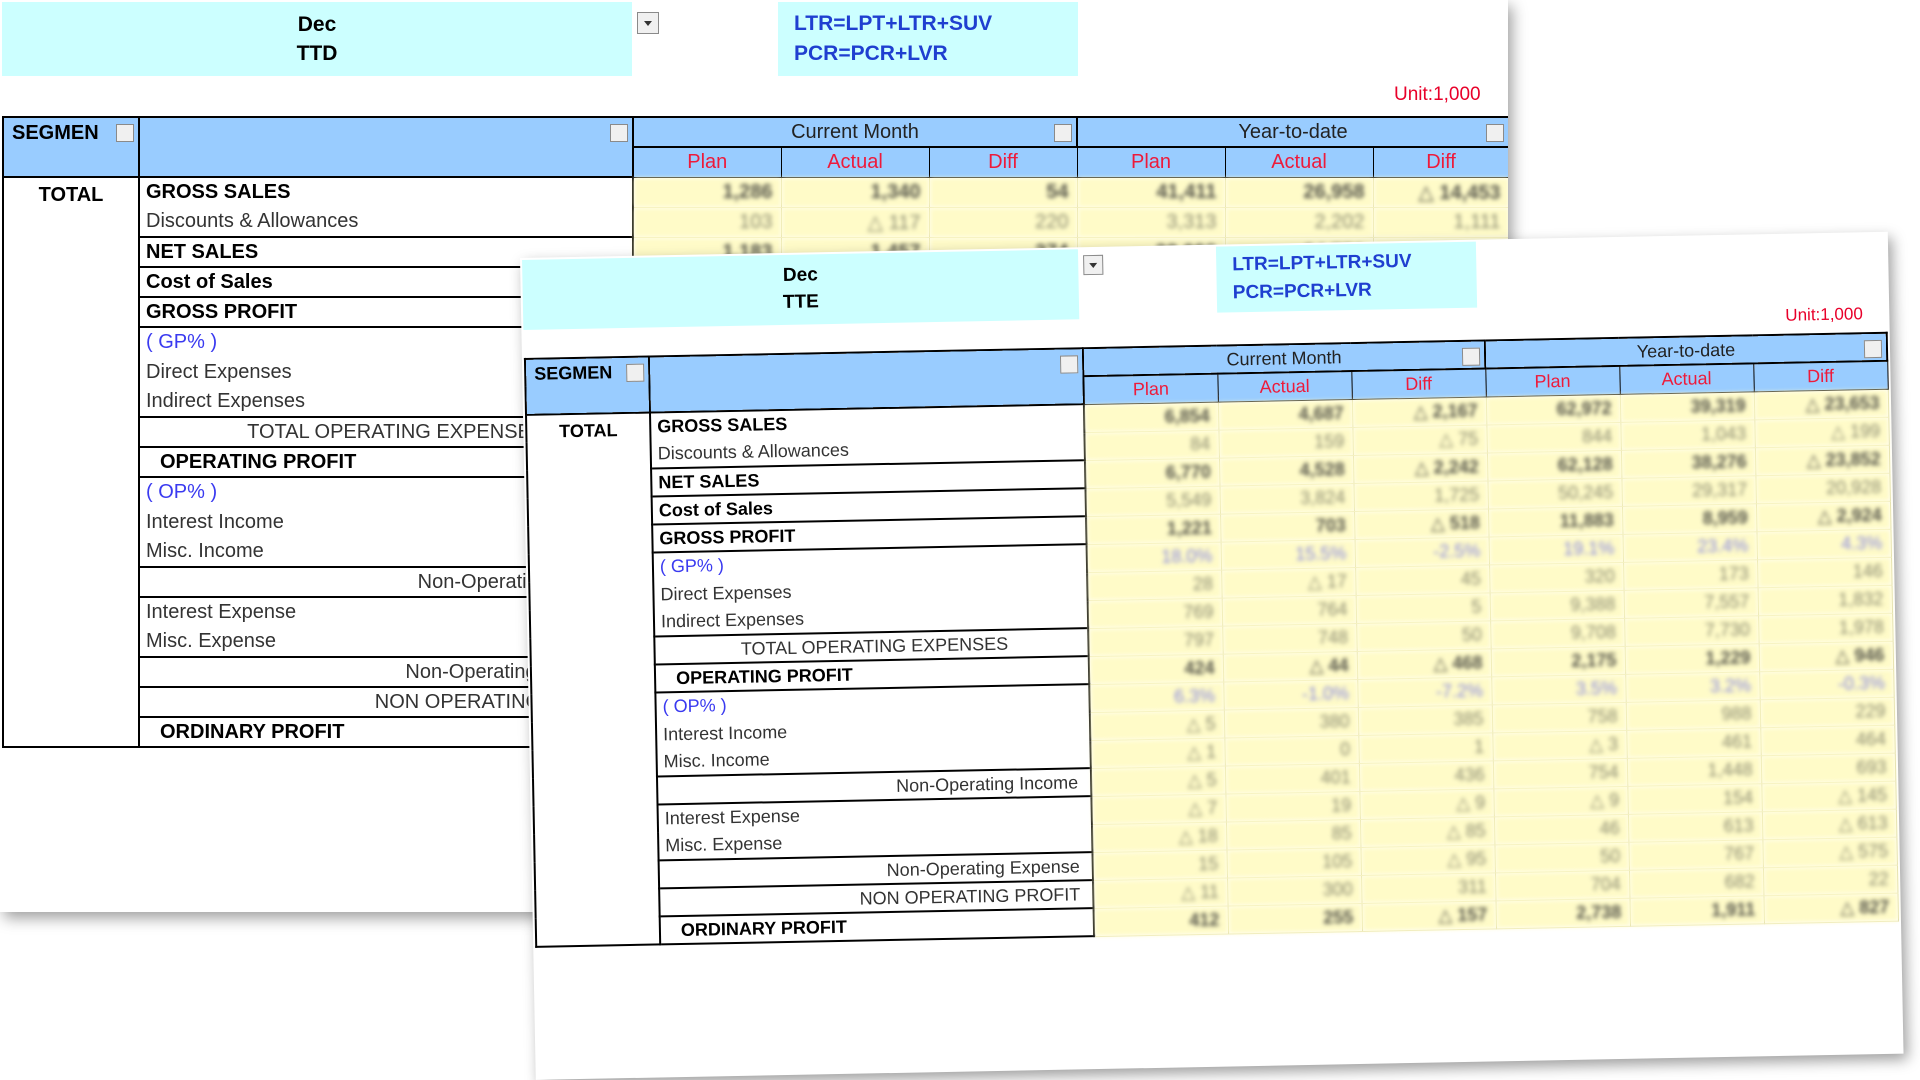 Image resolution: width=1920 pixels, height=1080 pixels. Describe the element at coordinates (1424, 664) in the screenshot. I see `value-cell: △ 468` at that location.